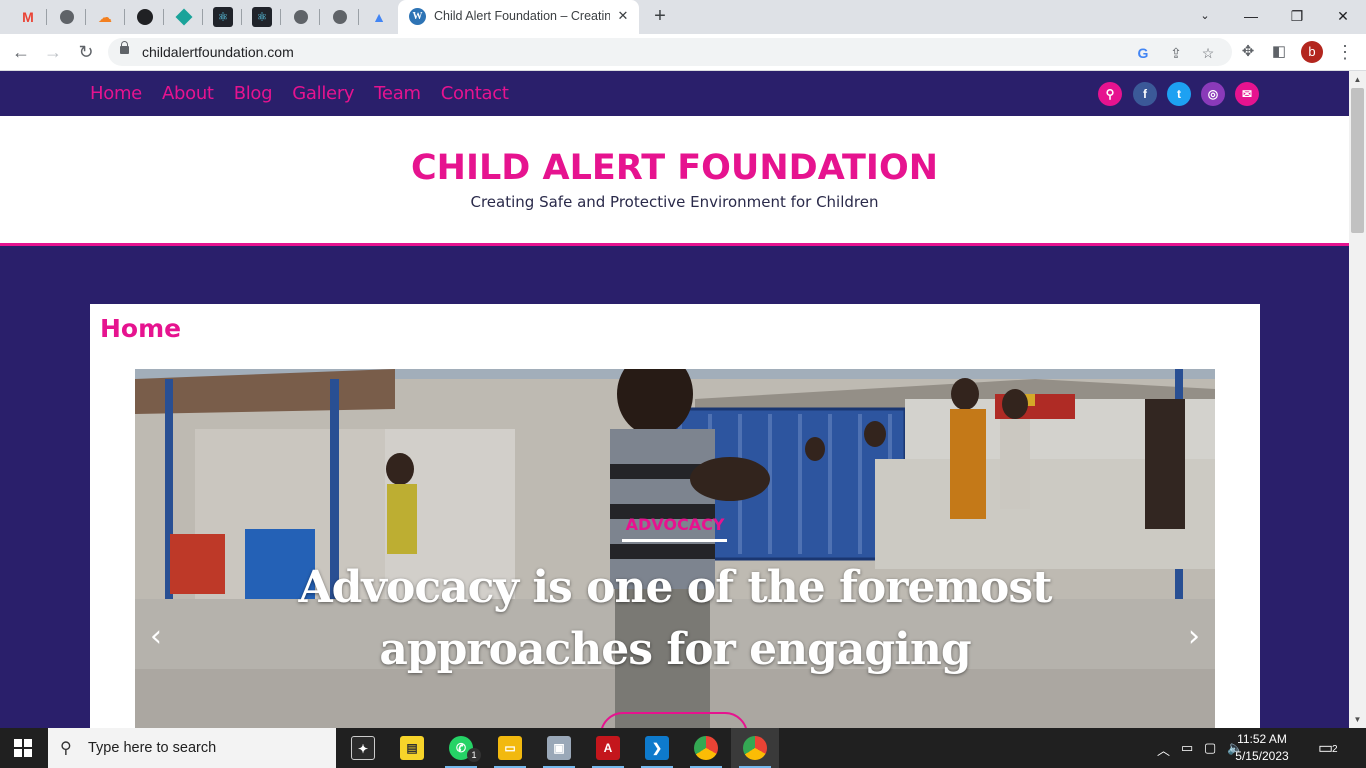  Describe the element at coordinates (1357, 79) in the screenshot. I see `scroll-up-icon: ▲` at that location.